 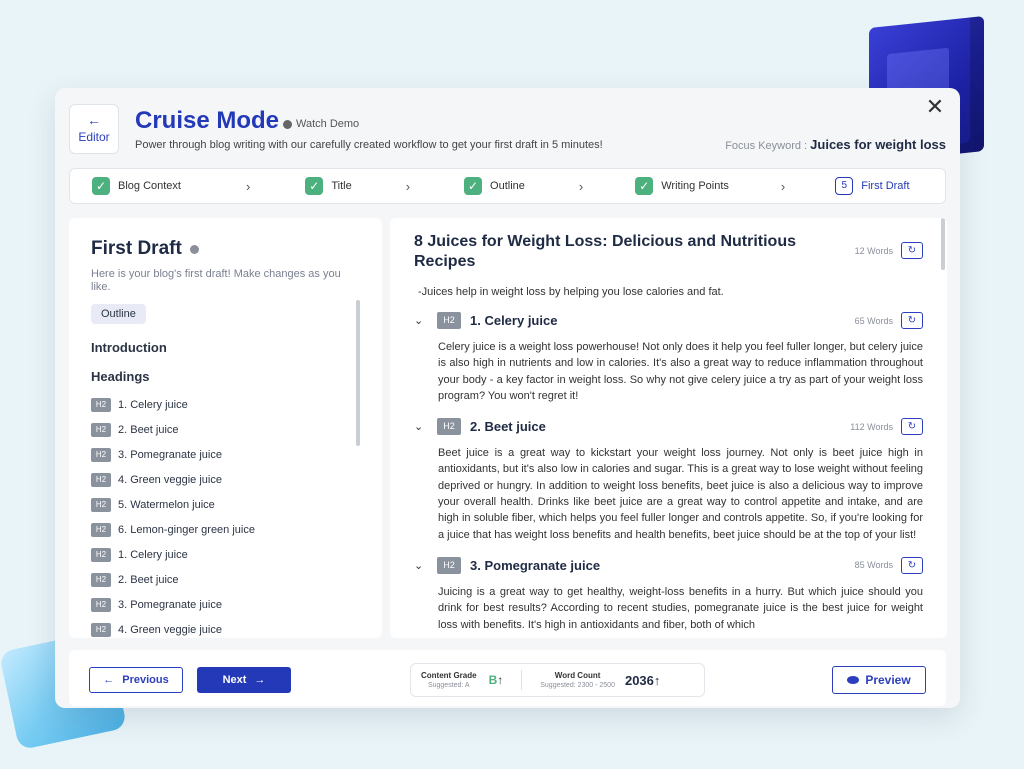 What do you see at coordinates (225, 249) in the screenshot?
I see `panel-title: First Draft` at bounding box center [225, 249].